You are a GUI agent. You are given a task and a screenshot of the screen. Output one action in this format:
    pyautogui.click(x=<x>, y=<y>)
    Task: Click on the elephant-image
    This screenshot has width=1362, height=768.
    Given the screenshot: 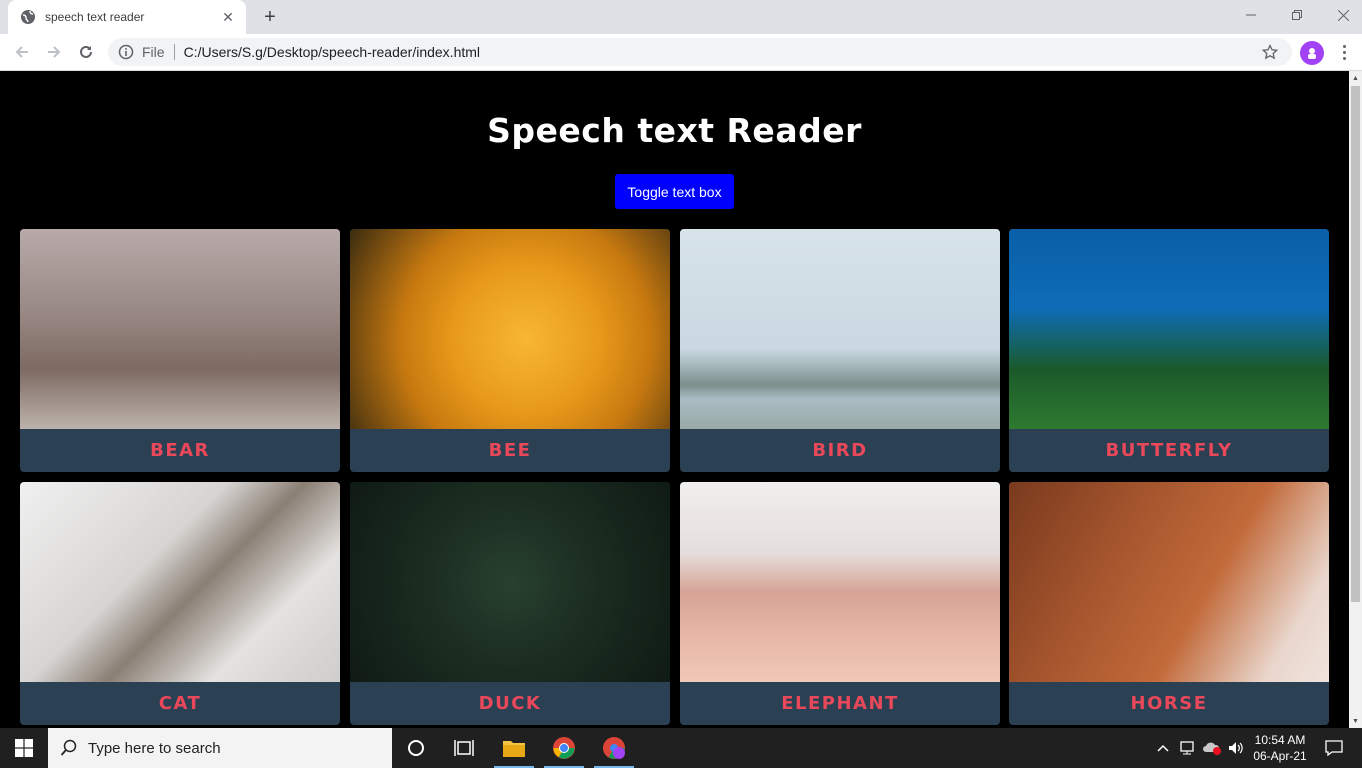 What is the action you would take?
    pyautogui.click(x=840, y=582)
    